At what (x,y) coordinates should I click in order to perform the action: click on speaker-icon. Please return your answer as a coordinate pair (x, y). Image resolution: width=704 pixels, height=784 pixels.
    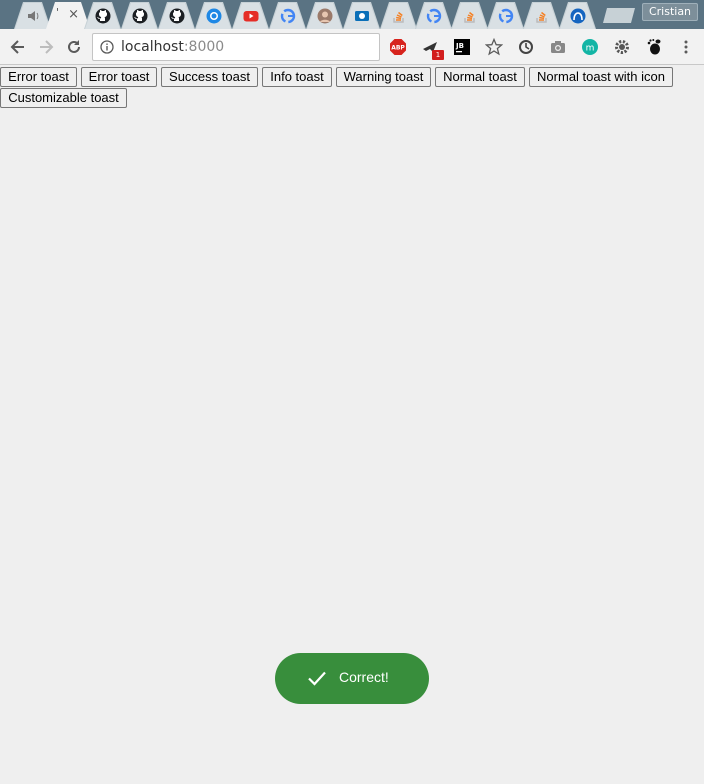
    Looking at the image, I should click on (32, 16).